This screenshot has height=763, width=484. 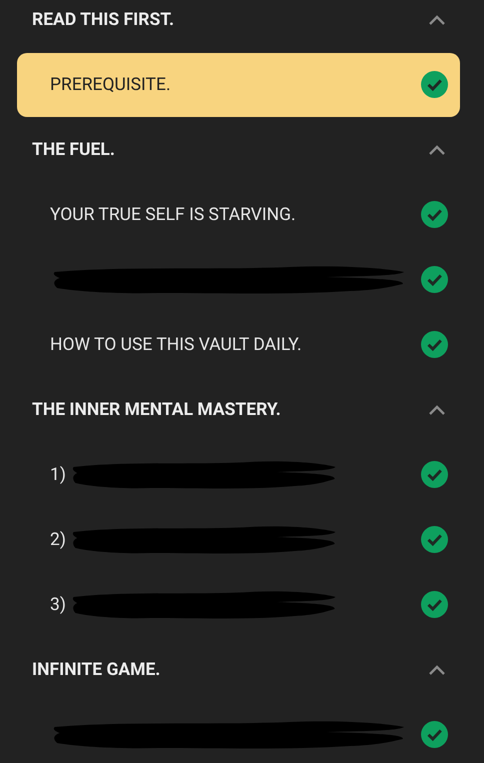 I want to click on lesson-item: HOW TO USE THIS VAULT DAILY., so click(x=238, y=344).